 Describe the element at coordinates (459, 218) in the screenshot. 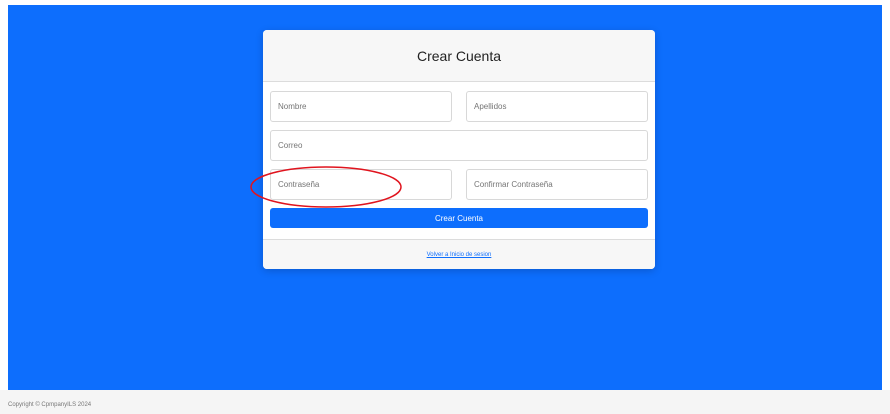

I see `crear-cuenta-button: Crear Cuenta` at that location.